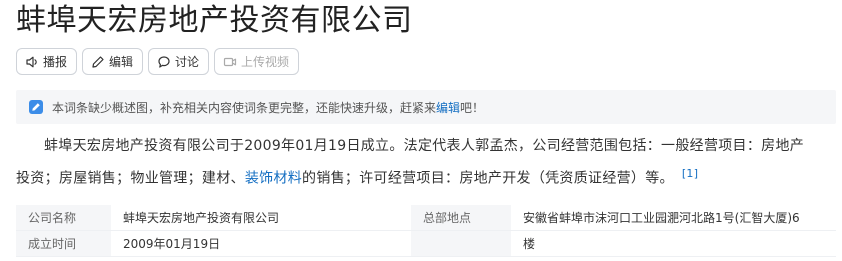 This screenshot has height=261, width=842. What do you see at coordinates (63, 217) in the screenshot?
I see `company-name-label: 公司名称` at bounding box center [63, 217].